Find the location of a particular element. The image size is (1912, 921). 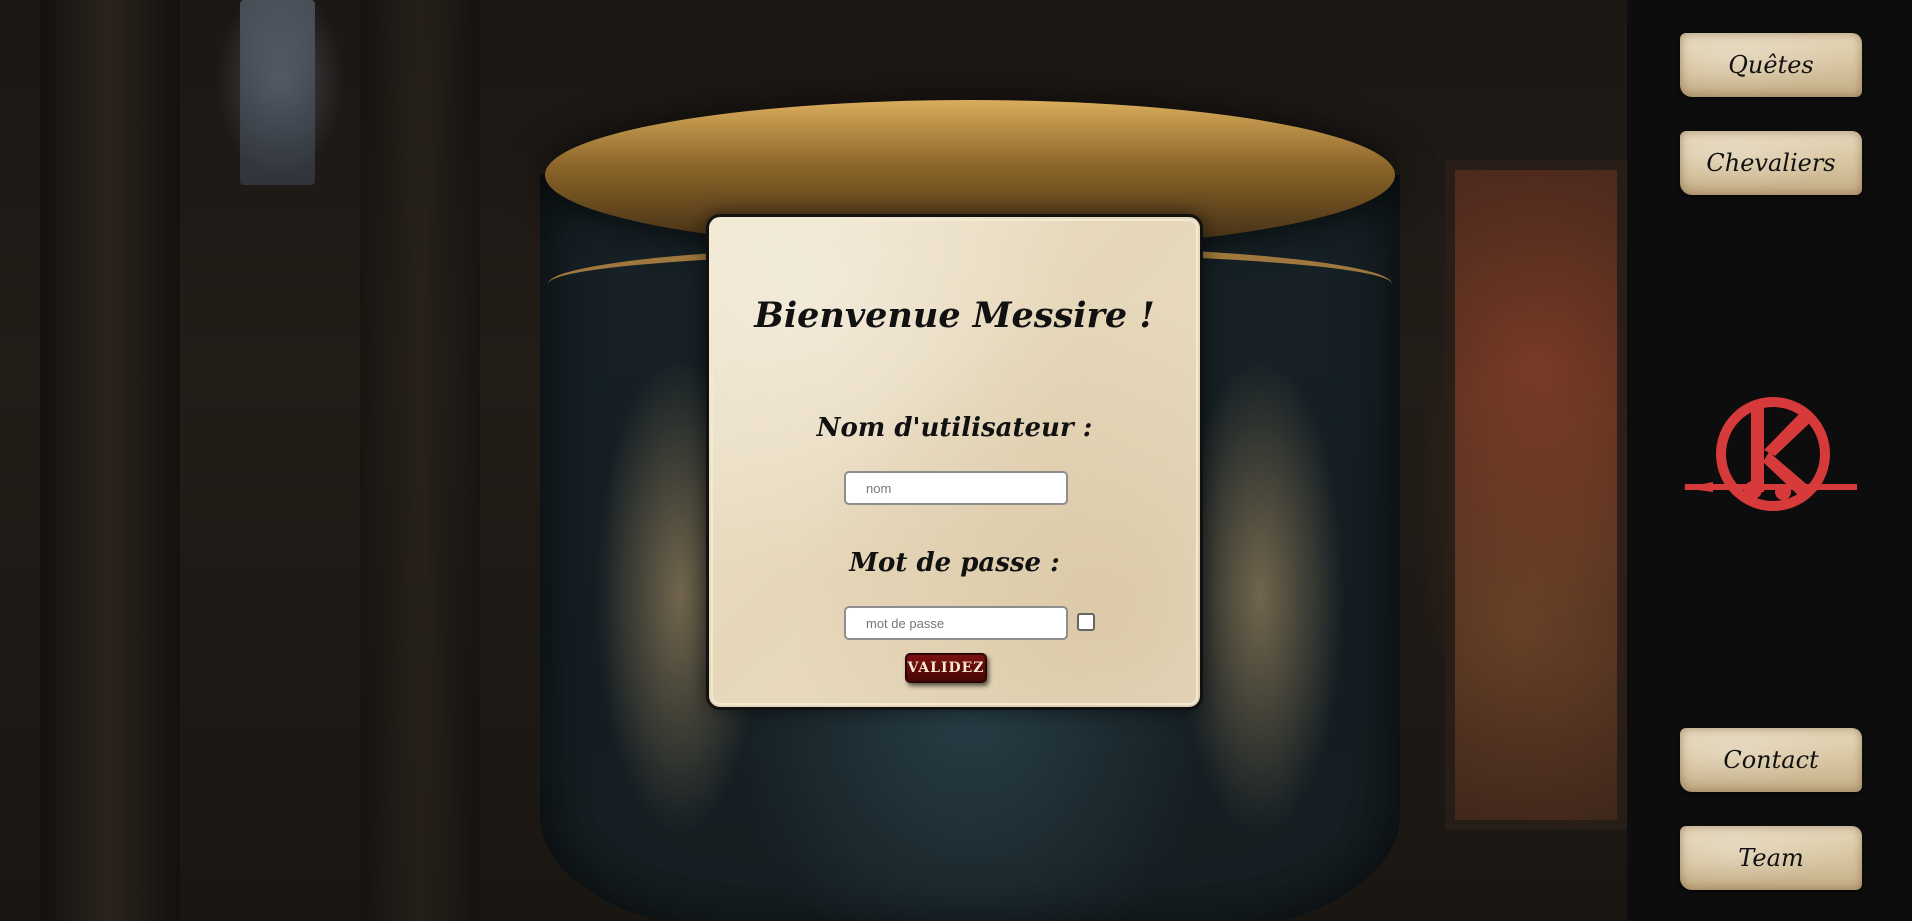

nav-chevaliers-button: Chevaliers is located at coordinates (1771, 163).